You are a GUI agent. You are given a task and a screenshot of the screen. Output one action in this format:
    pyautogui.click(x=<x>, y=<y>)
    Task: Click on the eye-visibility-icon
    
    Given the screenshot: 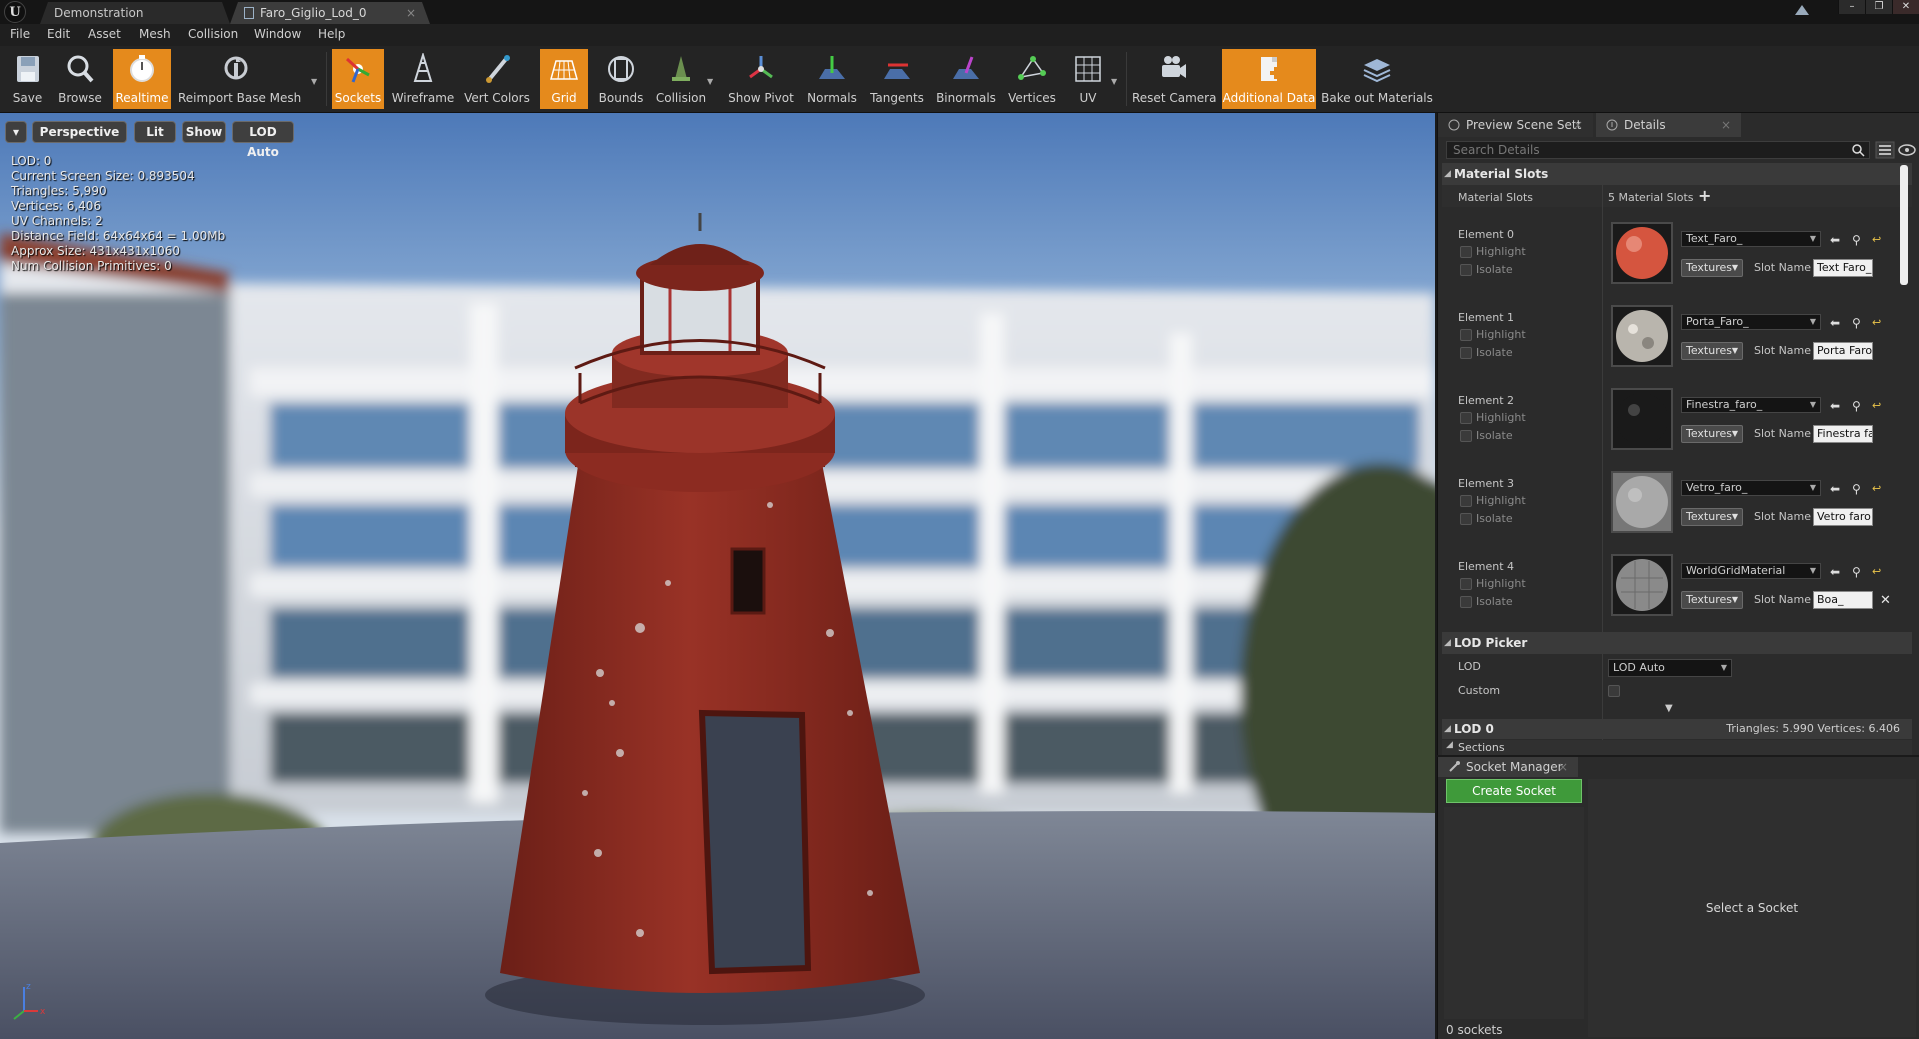 What is the action you would take?
    pyautogui.click(x=1908, y=150)
    